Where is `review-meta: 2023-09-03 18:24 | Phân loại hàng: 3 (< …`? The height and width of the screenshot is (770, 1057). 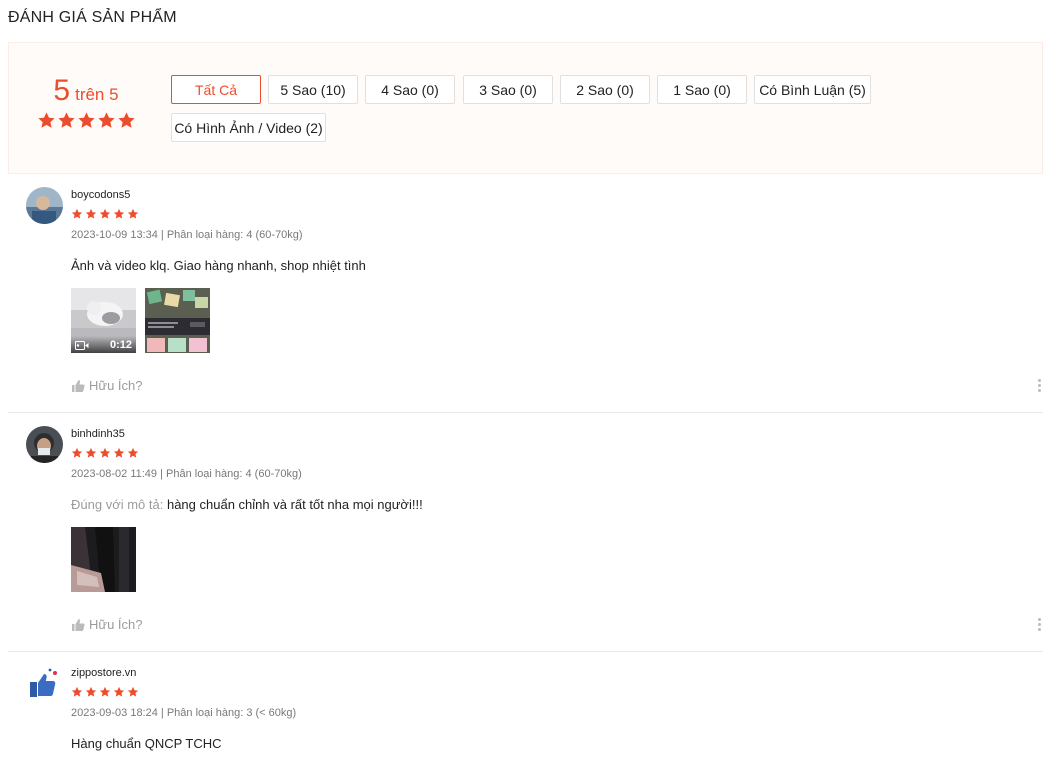
review-meta: 2023-09-03 18:24 | Phân loại hàng: 3 (< … is located at coordinates (184, 713).